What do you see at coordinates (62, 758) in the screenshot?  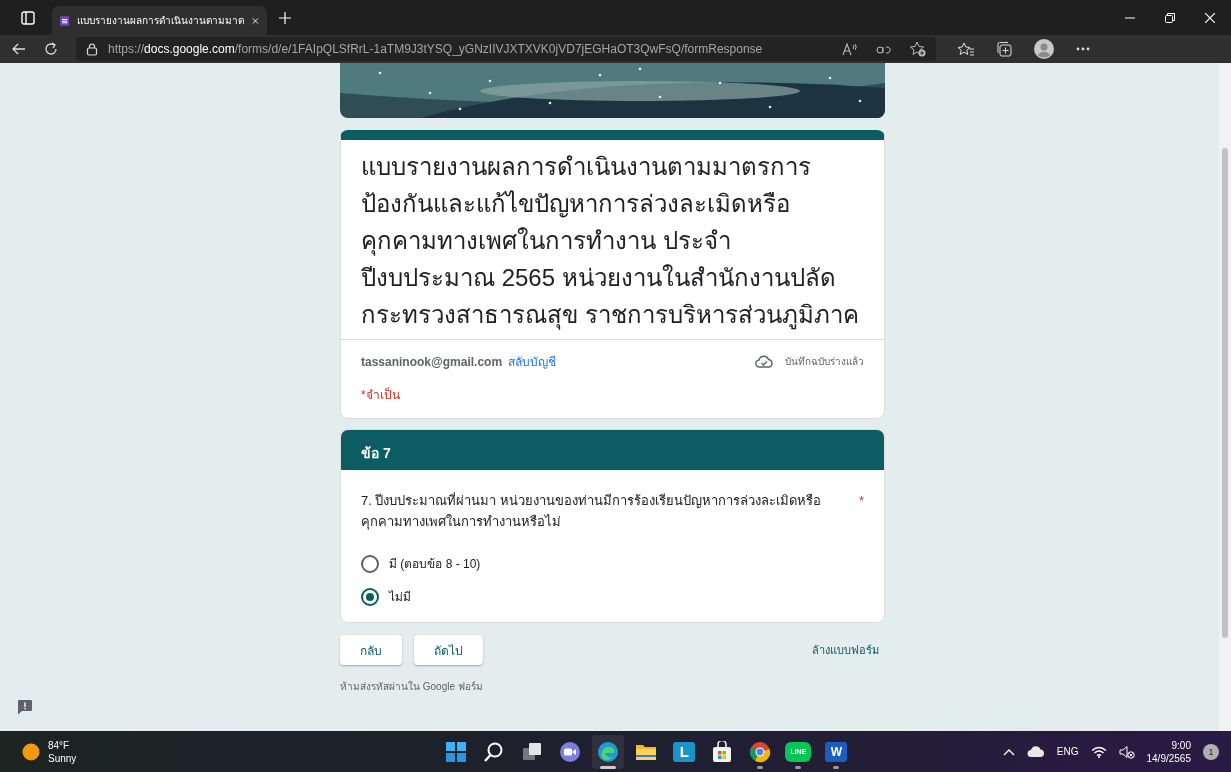 I see `weather-condition: Sunny` at bounding box center [62, 758].